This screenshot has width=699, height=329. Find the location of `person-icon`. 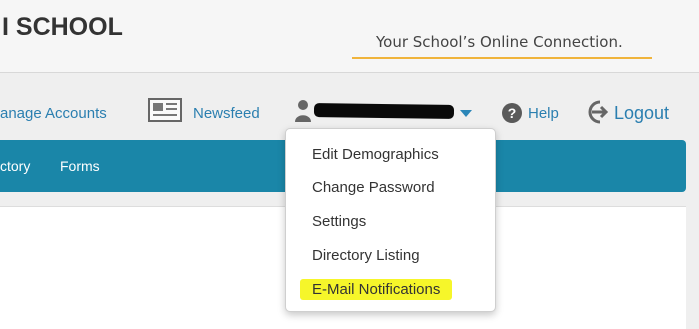

person-icon is located at coordinates (303, 111).